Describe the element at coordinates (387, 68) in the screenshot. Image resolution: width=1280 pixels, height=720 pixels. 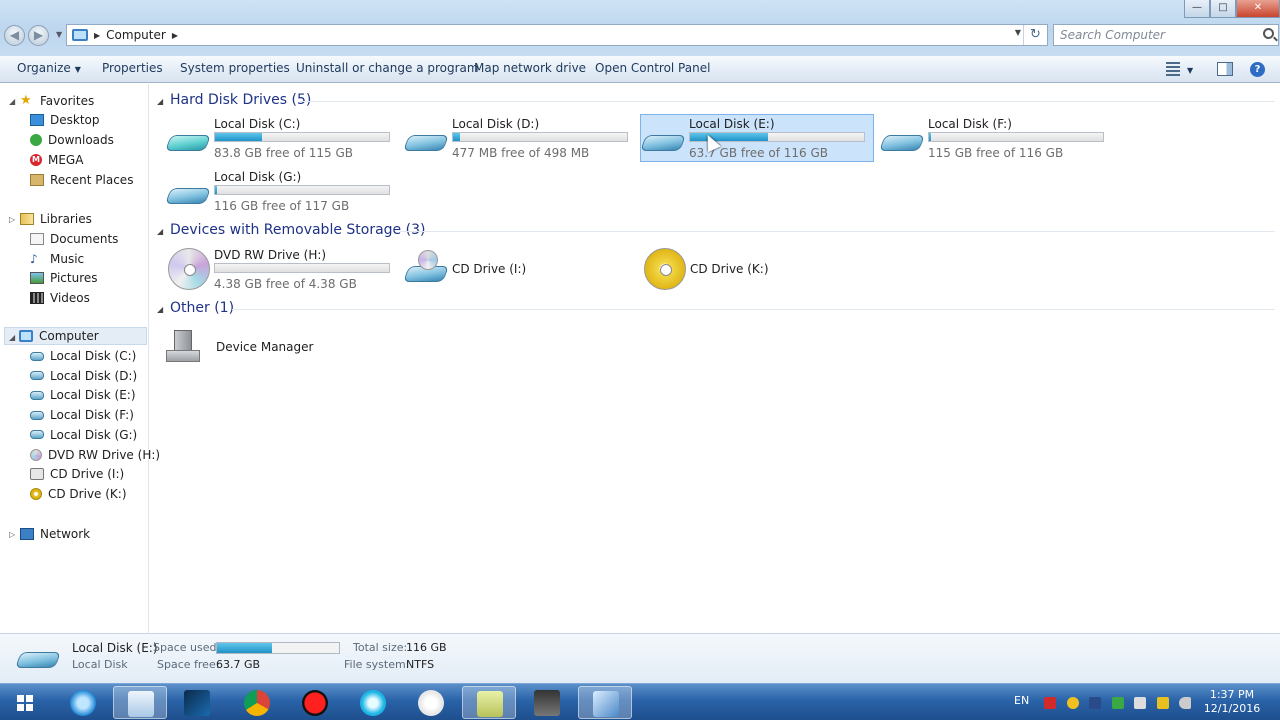
I see `uninstall-program-button: Uninstall or change a program` at that location.